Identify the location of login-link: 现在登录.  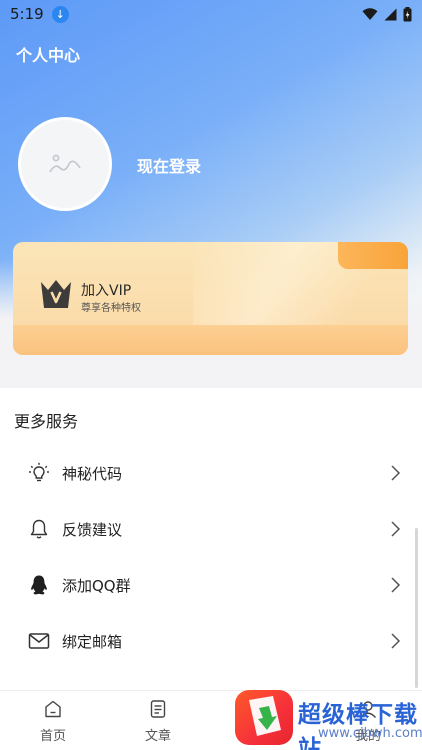
(169, 165).